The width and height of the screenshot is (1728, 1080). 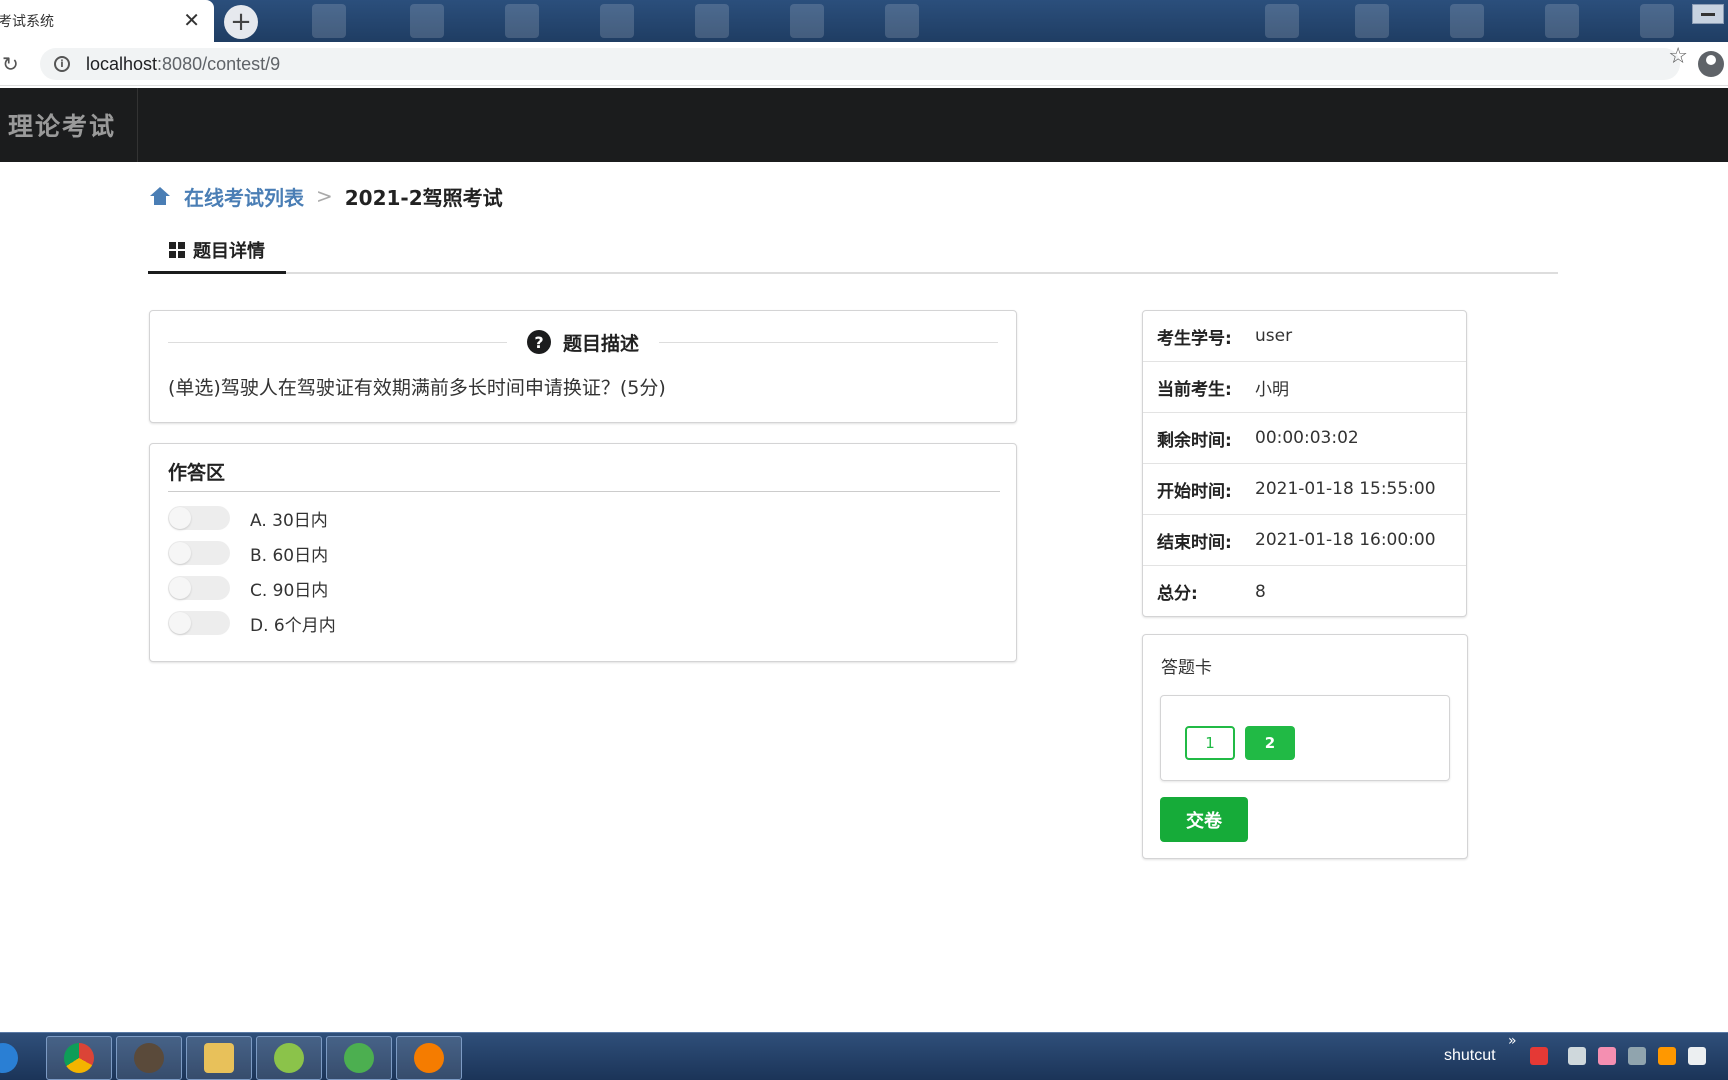 I want to click on url-path: :8080/contest/9, so click(x=219, y=63).